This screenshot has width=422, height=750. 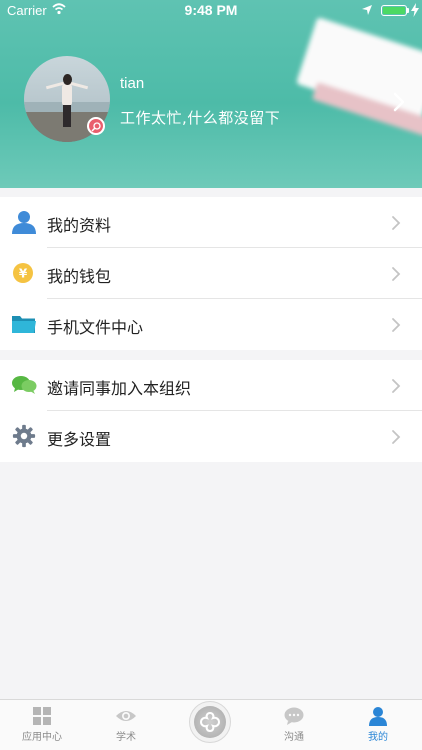 I want to click on status-bar: Carrier 9:48 PM, so click(x=211, y=11).